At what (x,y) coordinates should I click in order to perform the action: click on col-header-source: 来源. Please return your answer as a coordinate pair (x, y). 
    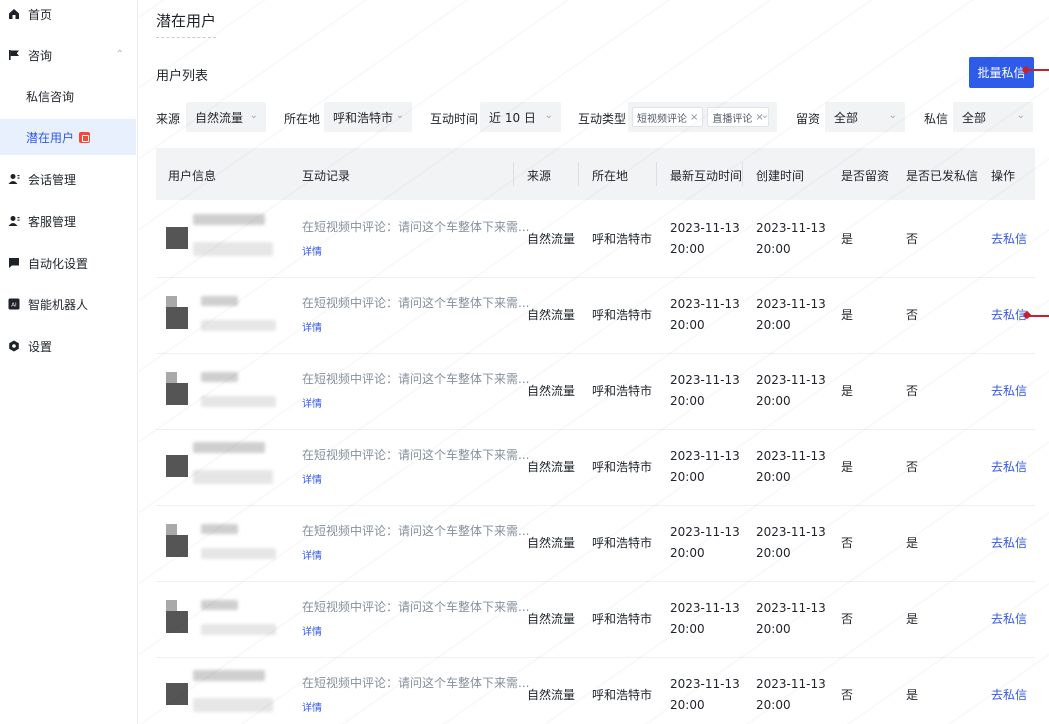
    Looking at the image, I should click on (539, 176).